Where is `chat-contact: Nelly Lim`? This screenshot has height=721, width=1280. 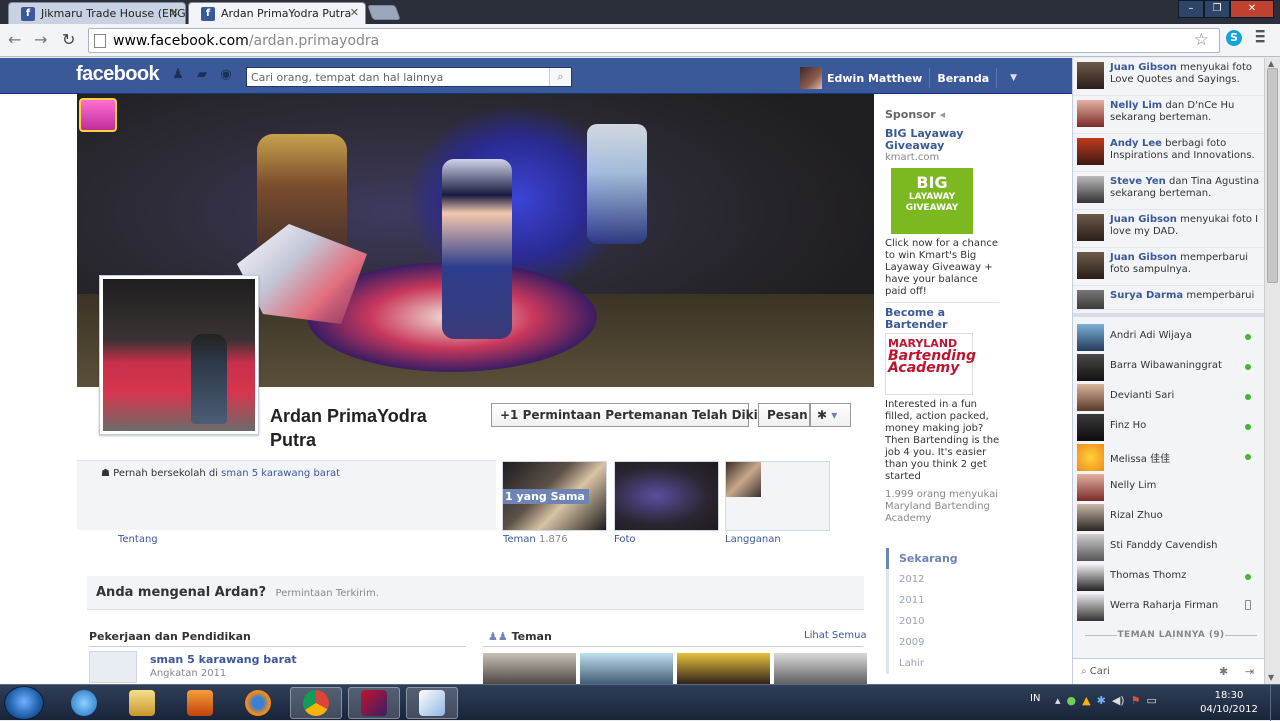 chat-contact: Nelly Lim is located at coordinates (1169, 487).